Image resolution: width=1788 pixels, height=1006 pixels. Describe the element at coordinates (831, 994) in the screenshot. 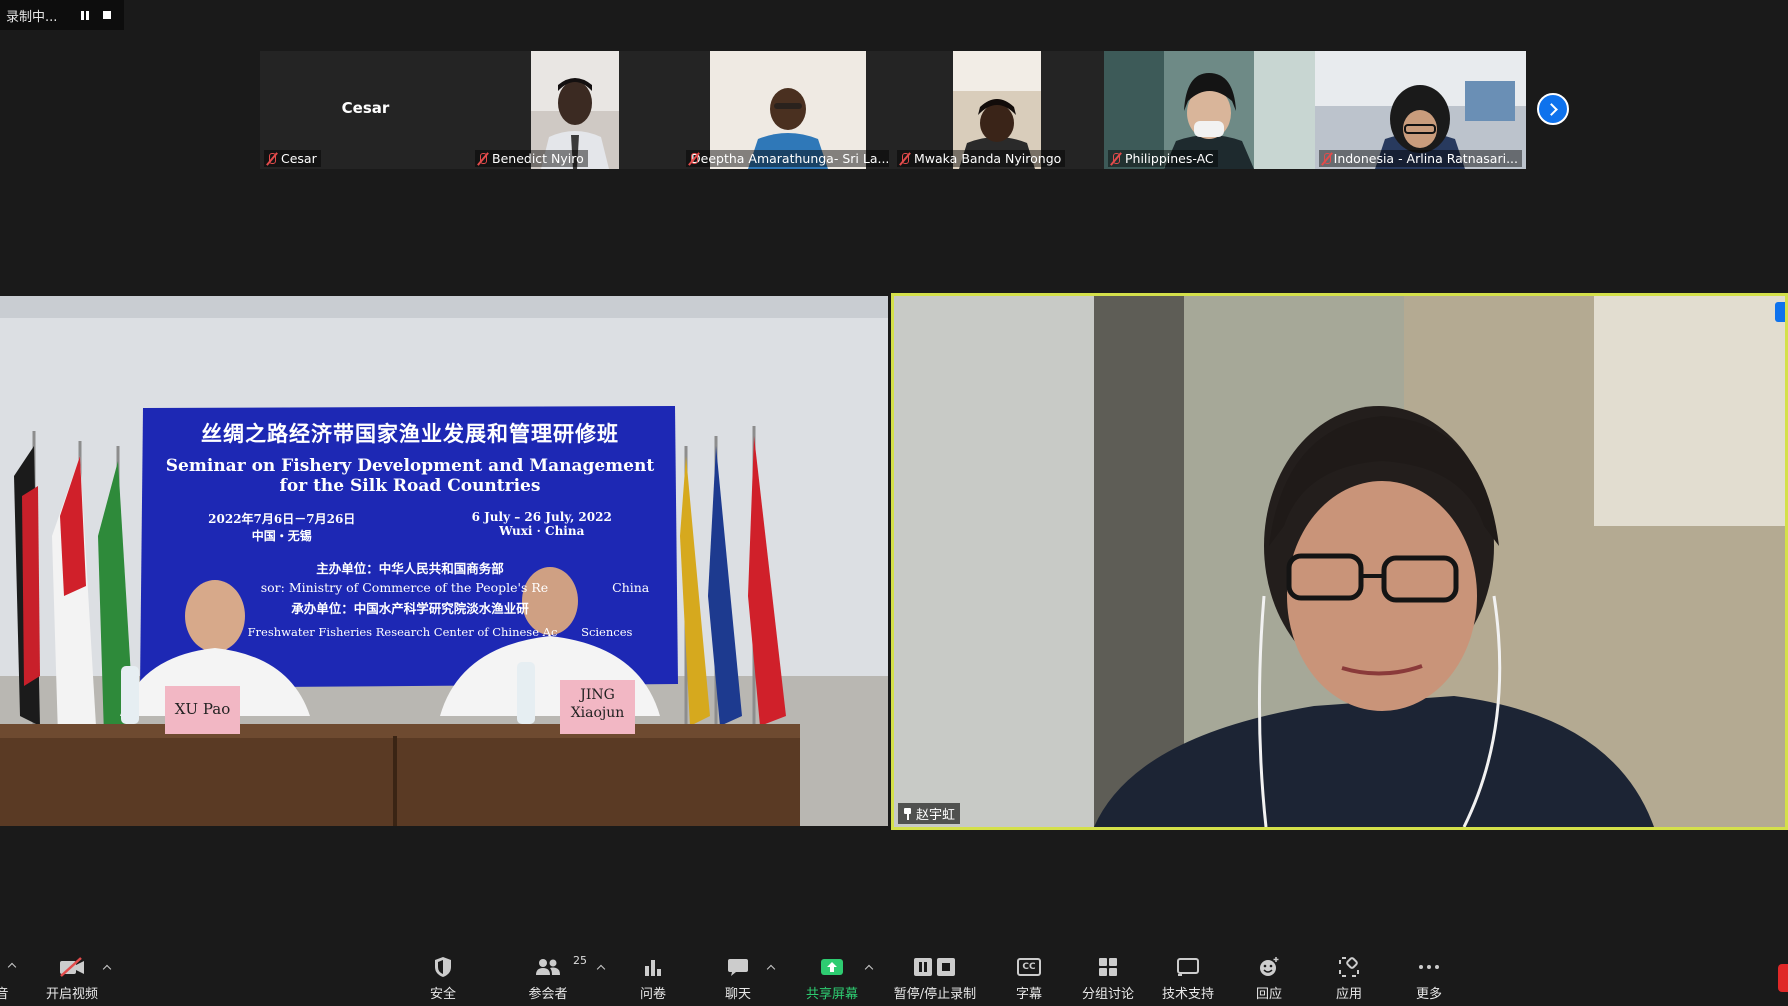

I see `share-screen-label: 共享屏幕` at that location.